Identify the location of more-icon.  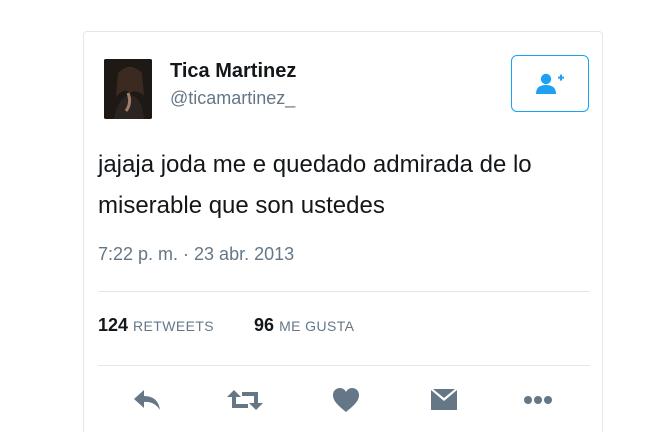
(538, 400).